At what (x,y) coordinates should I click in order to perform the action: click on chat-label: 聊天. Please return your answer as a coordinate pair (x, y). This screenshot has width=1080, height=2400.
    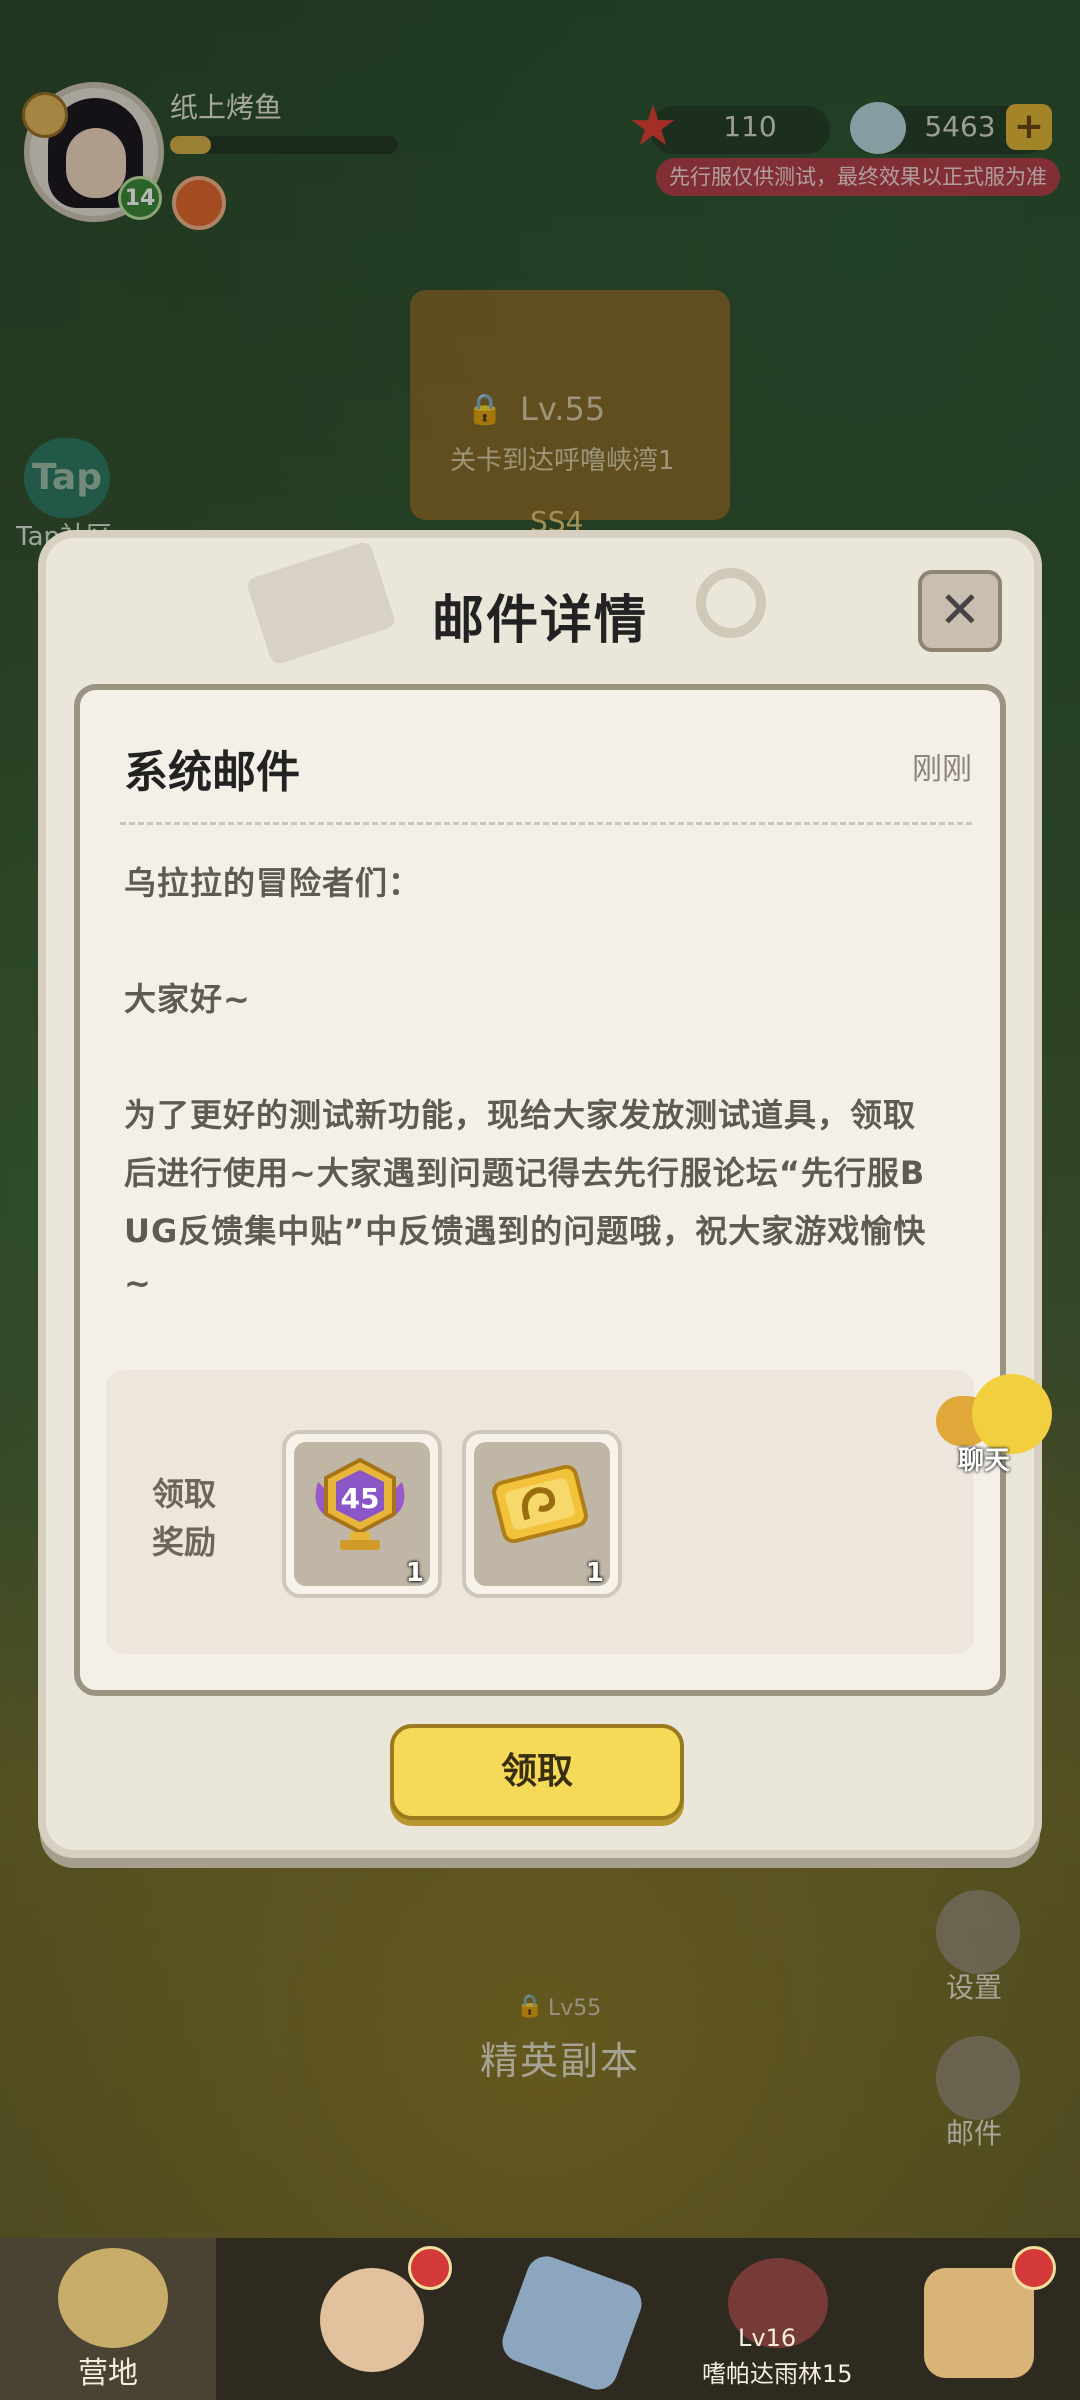
    Looking at the image, I should click on (984, 1458).